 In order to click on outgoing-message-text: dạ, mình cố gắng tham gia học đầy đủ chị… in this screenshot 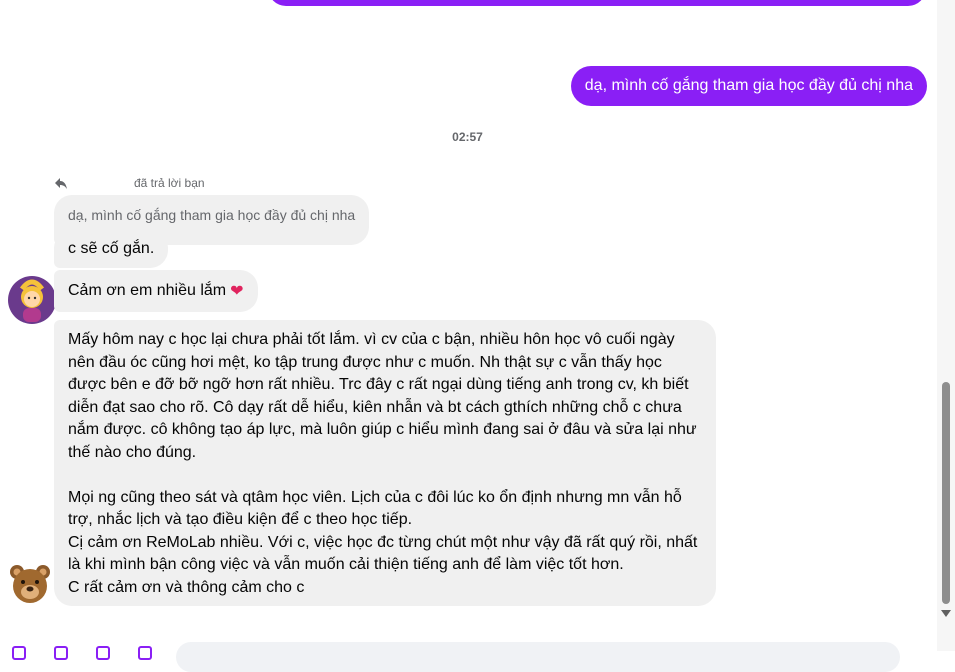, I will do `click(748, 85)`.